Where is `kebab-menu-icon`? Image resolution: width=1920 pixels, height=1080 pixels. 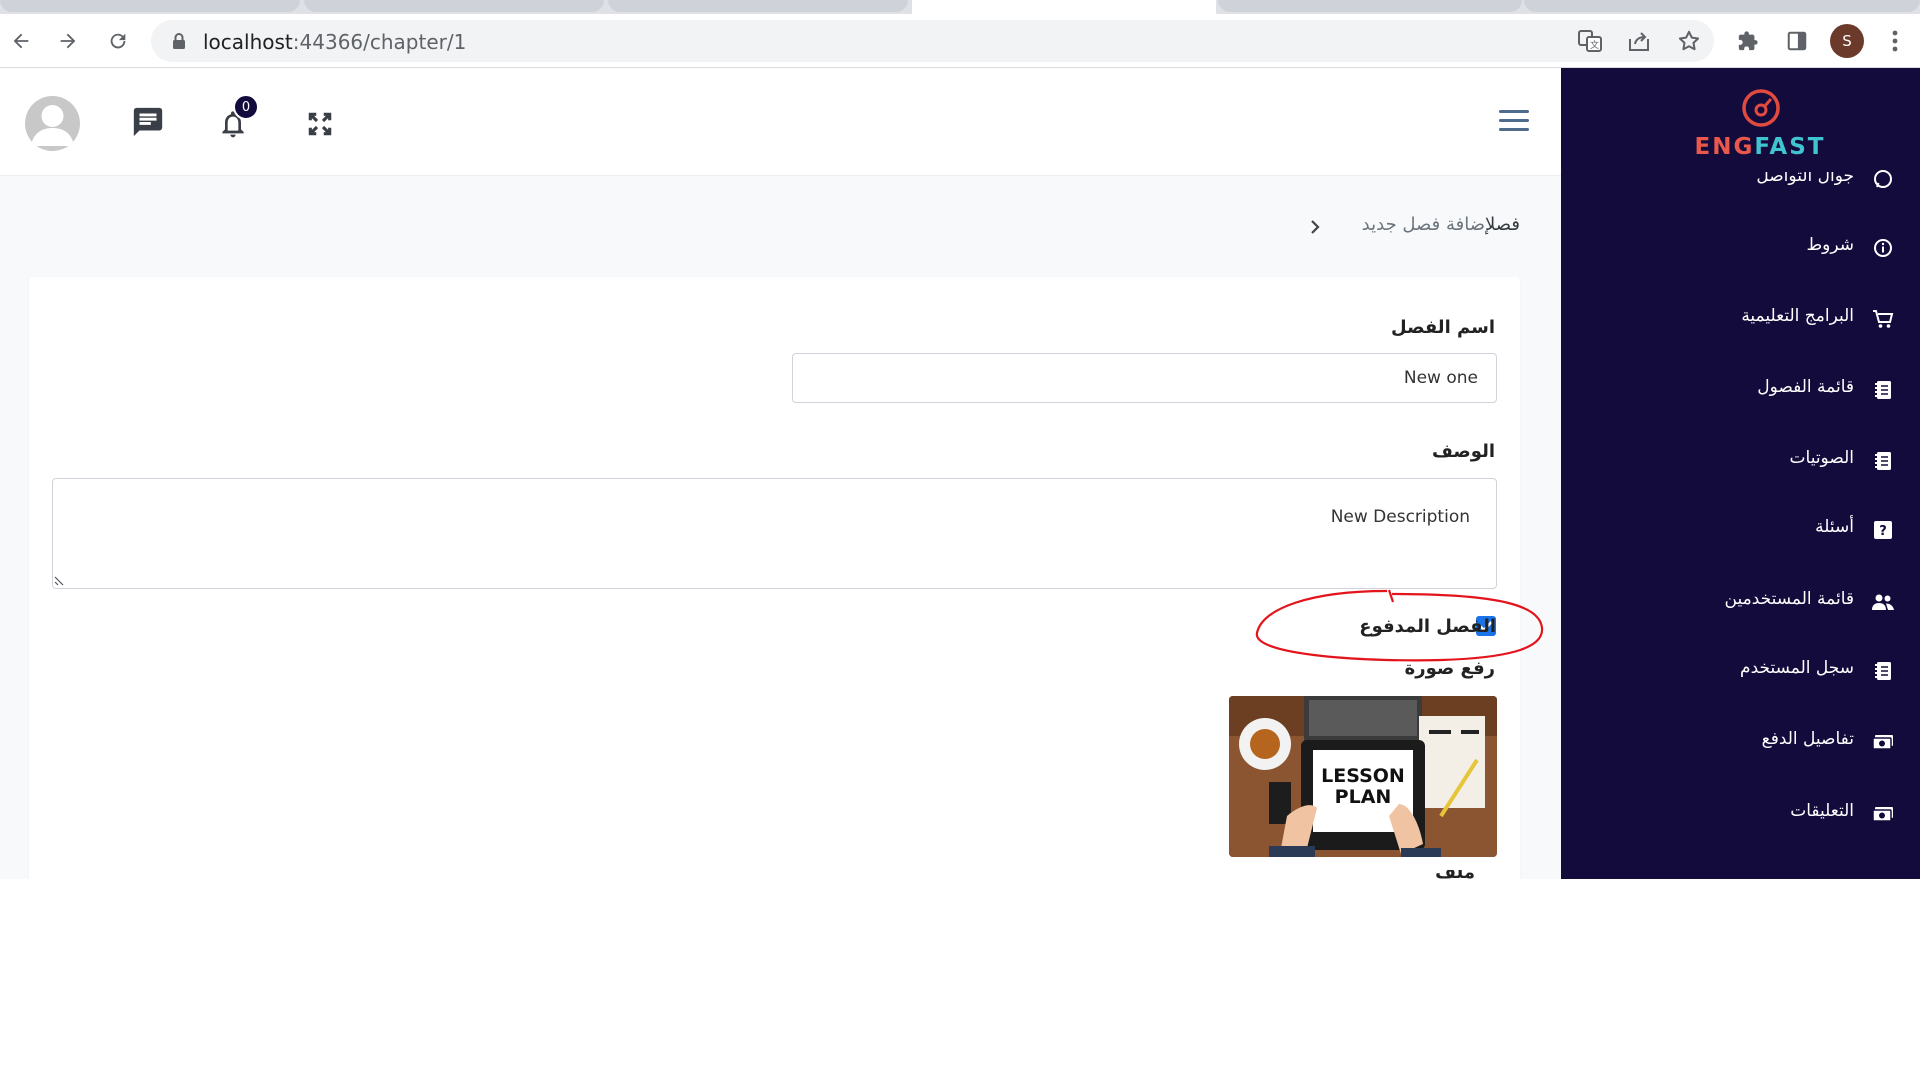
kebab-menu-icon is located at coordinates (1895, 41).